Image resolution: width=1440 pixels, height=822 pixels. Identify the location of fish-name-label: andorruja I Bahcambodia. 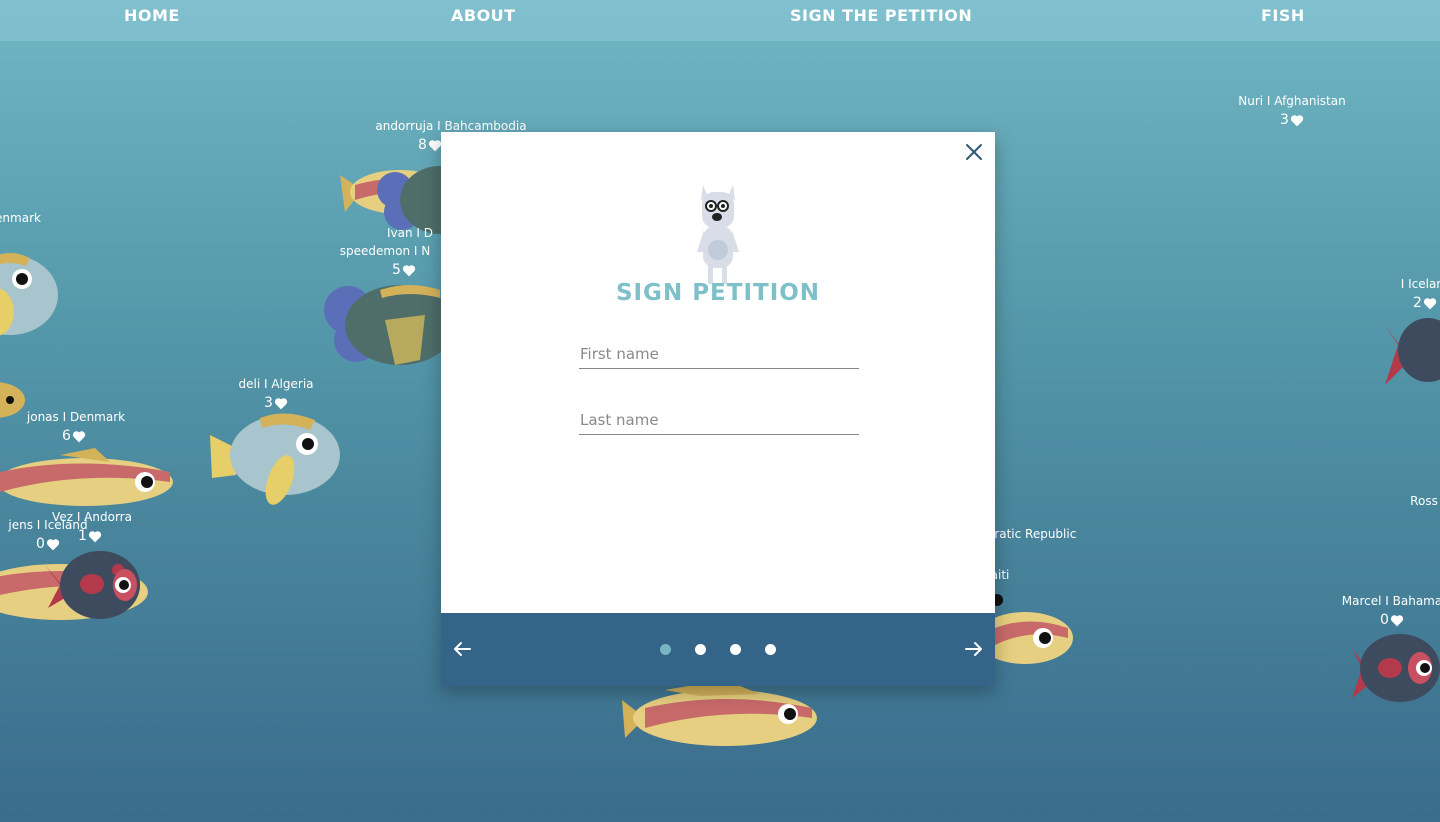
(451, 126).